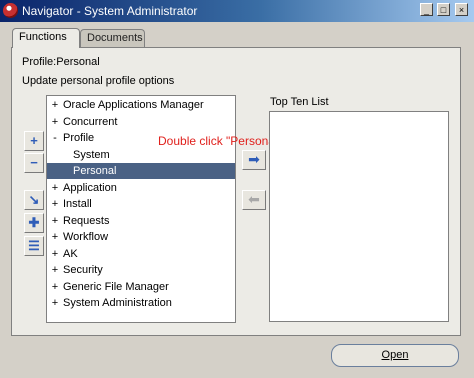 The image size is (474, 378). What do you see at coordinates (141, 171) in the screenshot?
I see `tree-item: Personal` at bounding box center [141, 171].